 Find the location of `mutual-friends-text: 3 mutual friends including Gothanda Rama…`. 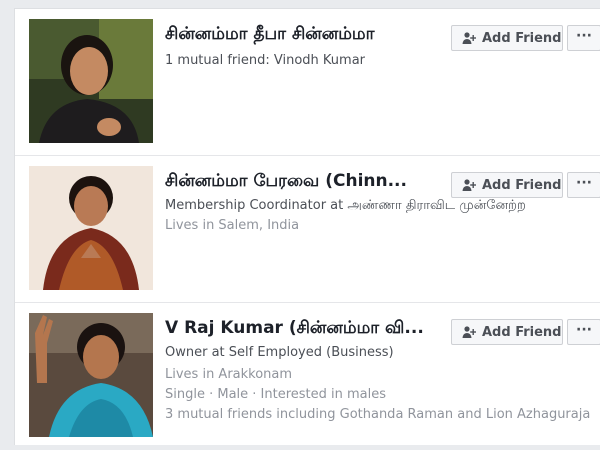

mutual-friends-text: 3 mutual friends including Gothanda Rama… is located at coordinates (378, 414).